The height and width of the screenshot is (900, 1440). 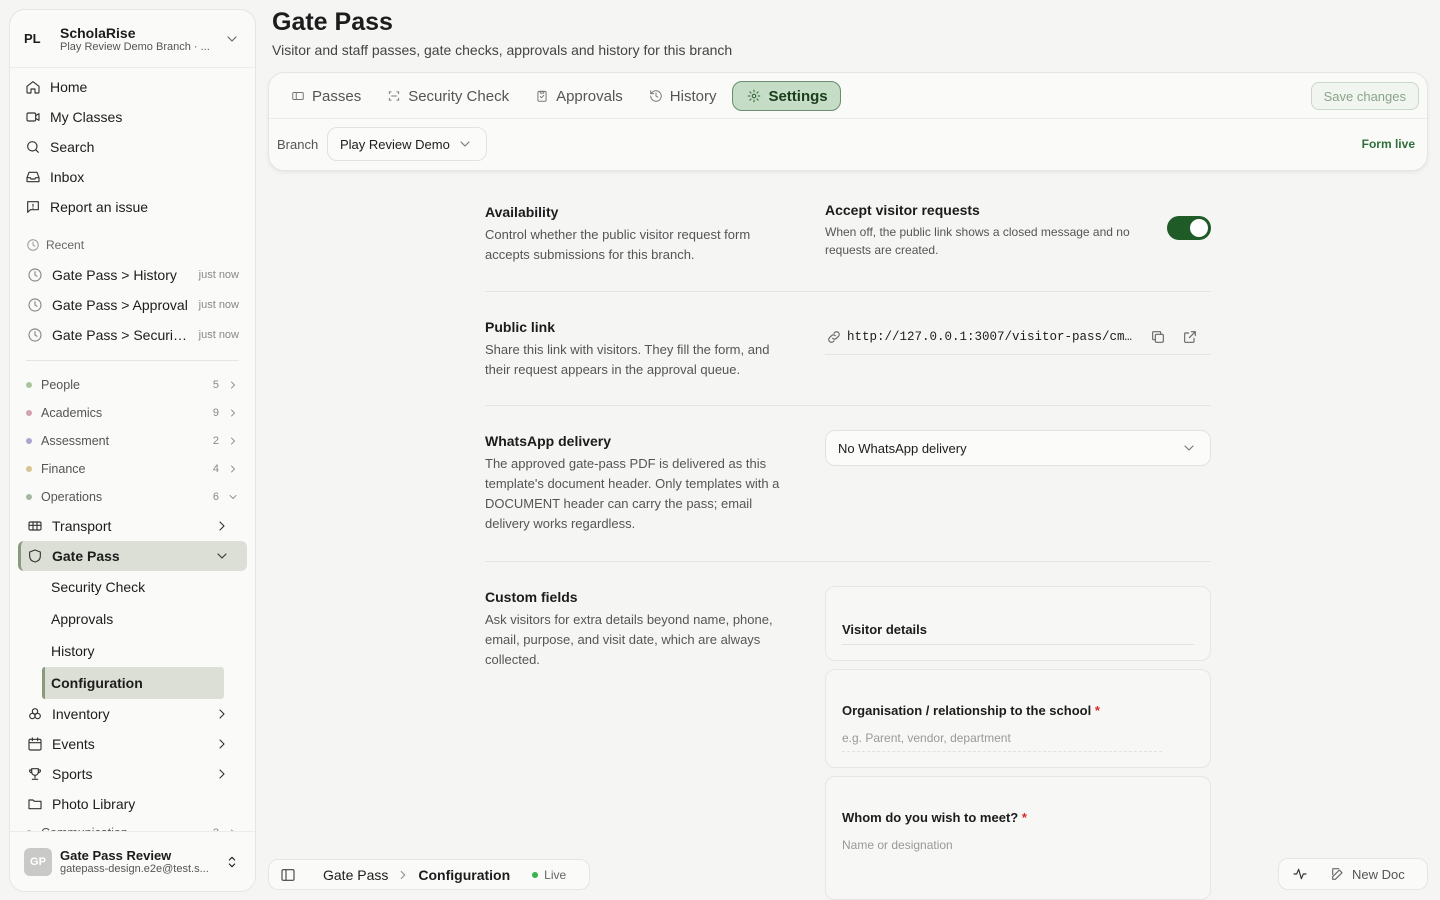 What do you see at coordinates (132, 526) in the screenshot?
I see `module-transport: Transport` at bounding box center [132, 526].